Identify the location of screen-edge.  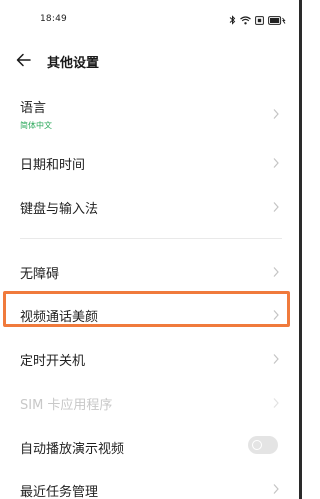
(300, 249).